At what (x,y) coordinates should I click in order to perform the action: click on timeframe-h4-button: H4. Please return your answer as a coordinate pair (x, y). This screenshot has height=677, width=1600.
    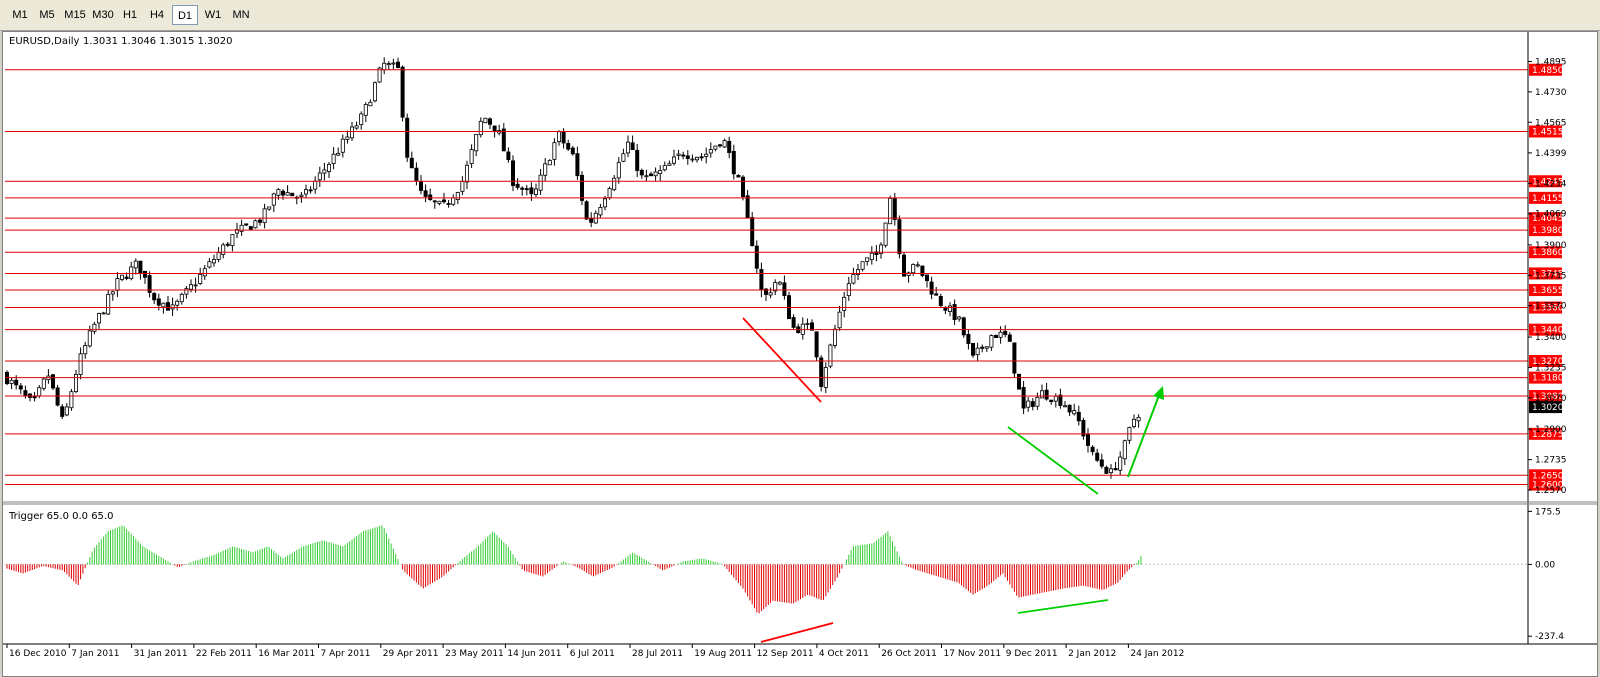
    Looking at the image, I should click on (157, 15).